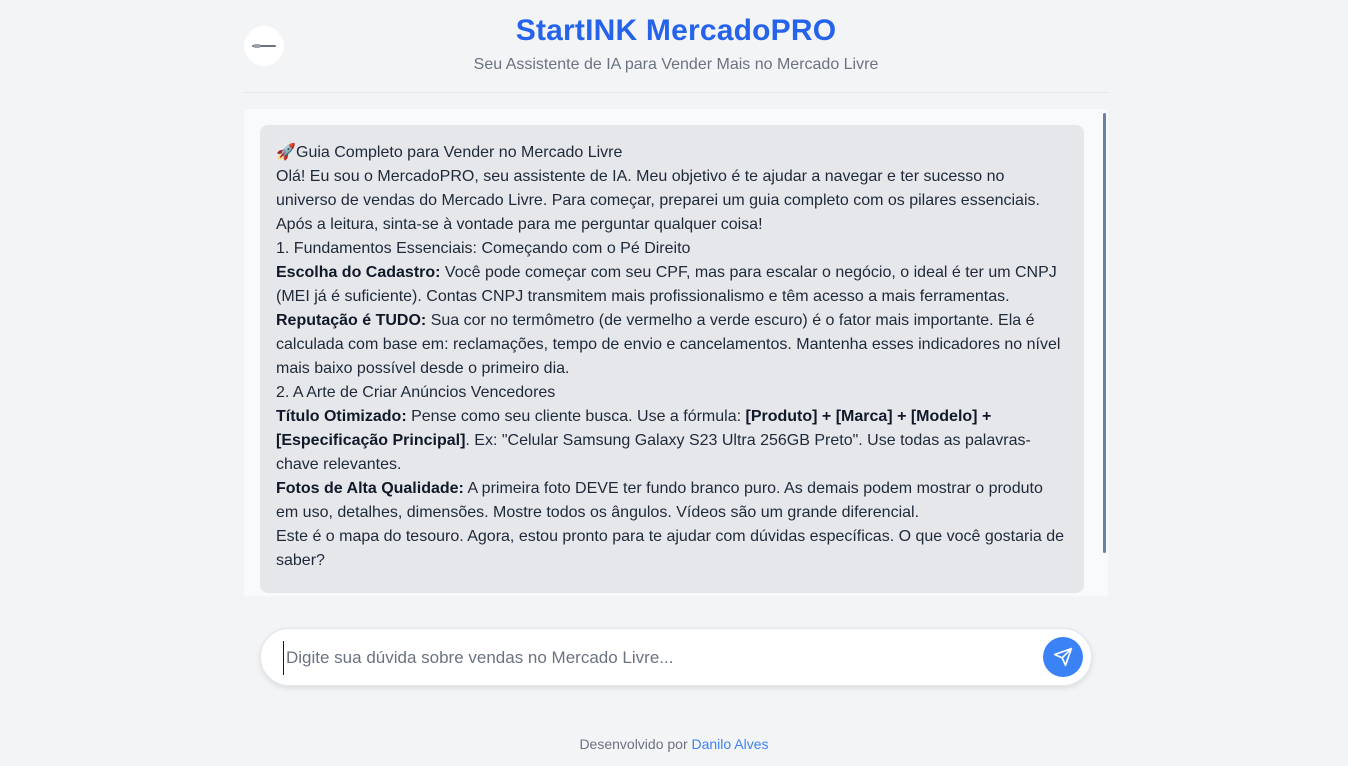 The height and width of the screenshot is (766, 1348). Describe the element at coordinates (676, 30) in the screenshot. I see `page-title: StartINK MercadoPRO` at that location.